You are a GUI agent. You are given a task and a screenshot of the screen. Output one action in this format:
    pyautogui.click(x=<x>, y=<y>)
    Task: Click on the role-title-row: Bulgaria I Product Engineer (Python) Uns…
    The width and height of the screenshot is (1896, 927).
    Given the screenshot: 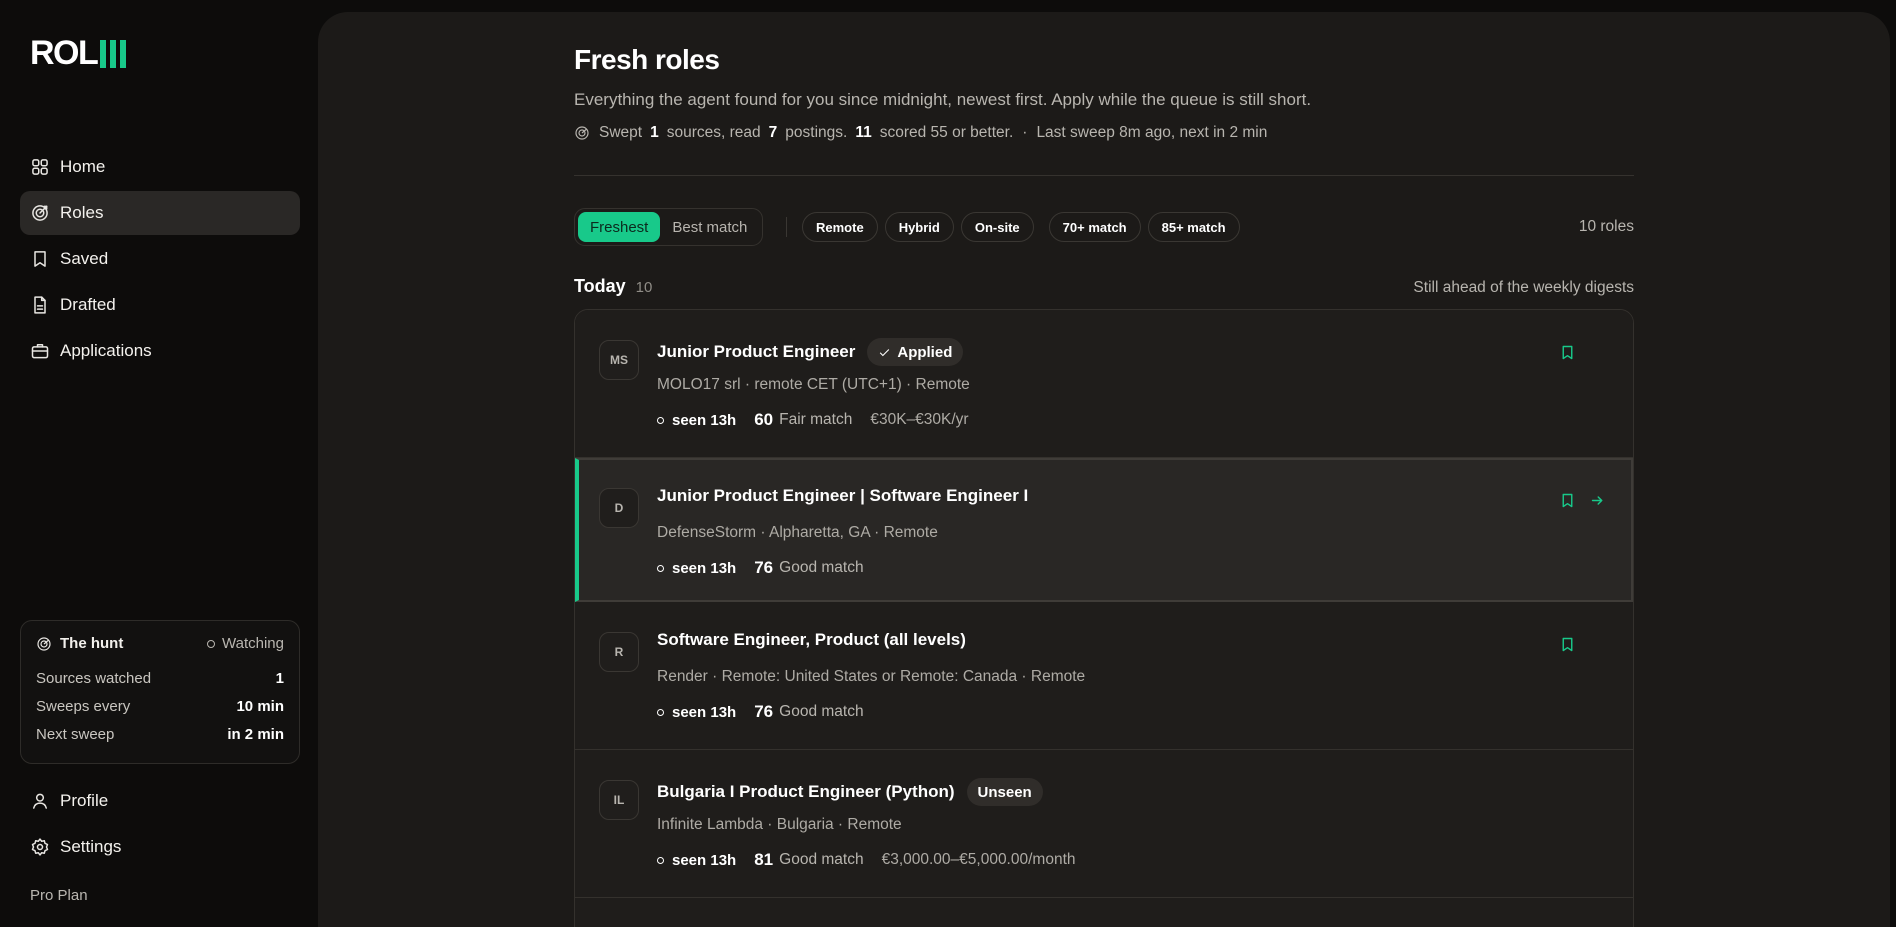 What is the action you would take?
    pyautogui.click(x=850, y=792)
    